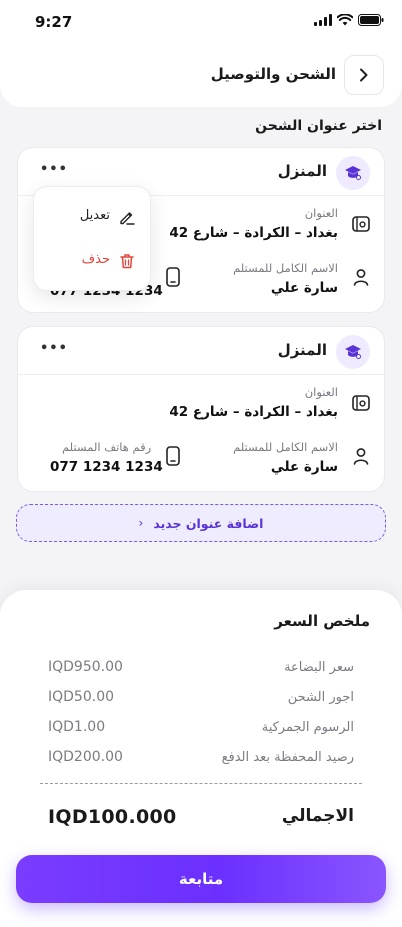 This screenshot has width=402, height=927. Describe the element at coordinates (92, 238) in the screenshot. I see `options-menu: تعديل حذف` at that location.